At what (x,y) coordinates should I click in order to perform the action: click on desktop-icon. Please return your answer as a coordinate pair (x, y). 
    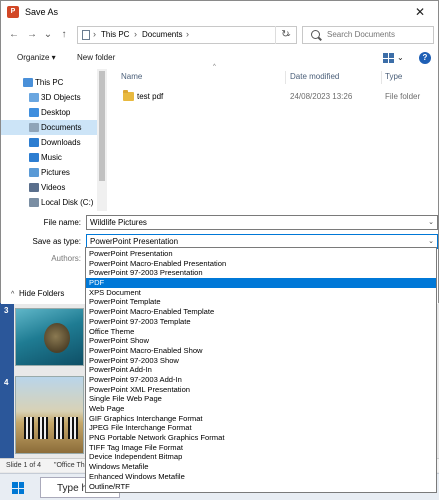
    Looking at the image, I should click on (34, 112).